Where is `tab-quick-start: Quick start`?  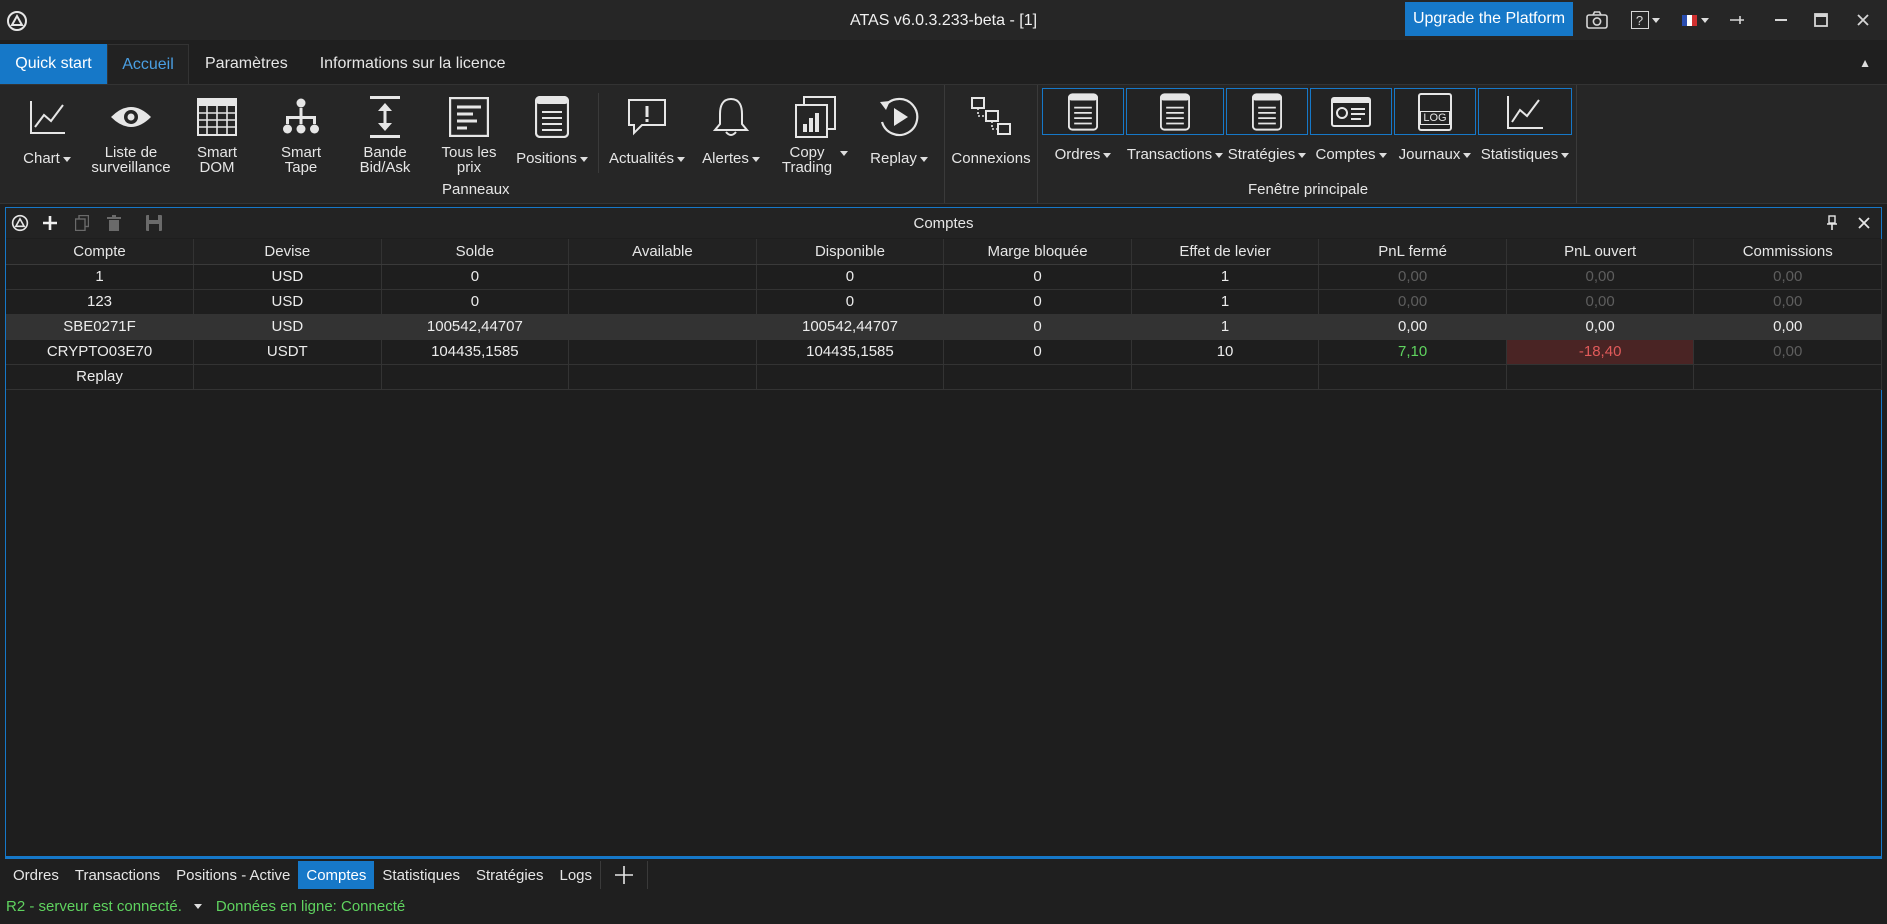 tab-quick-start: Quick start is located at coordinates (53, 64).